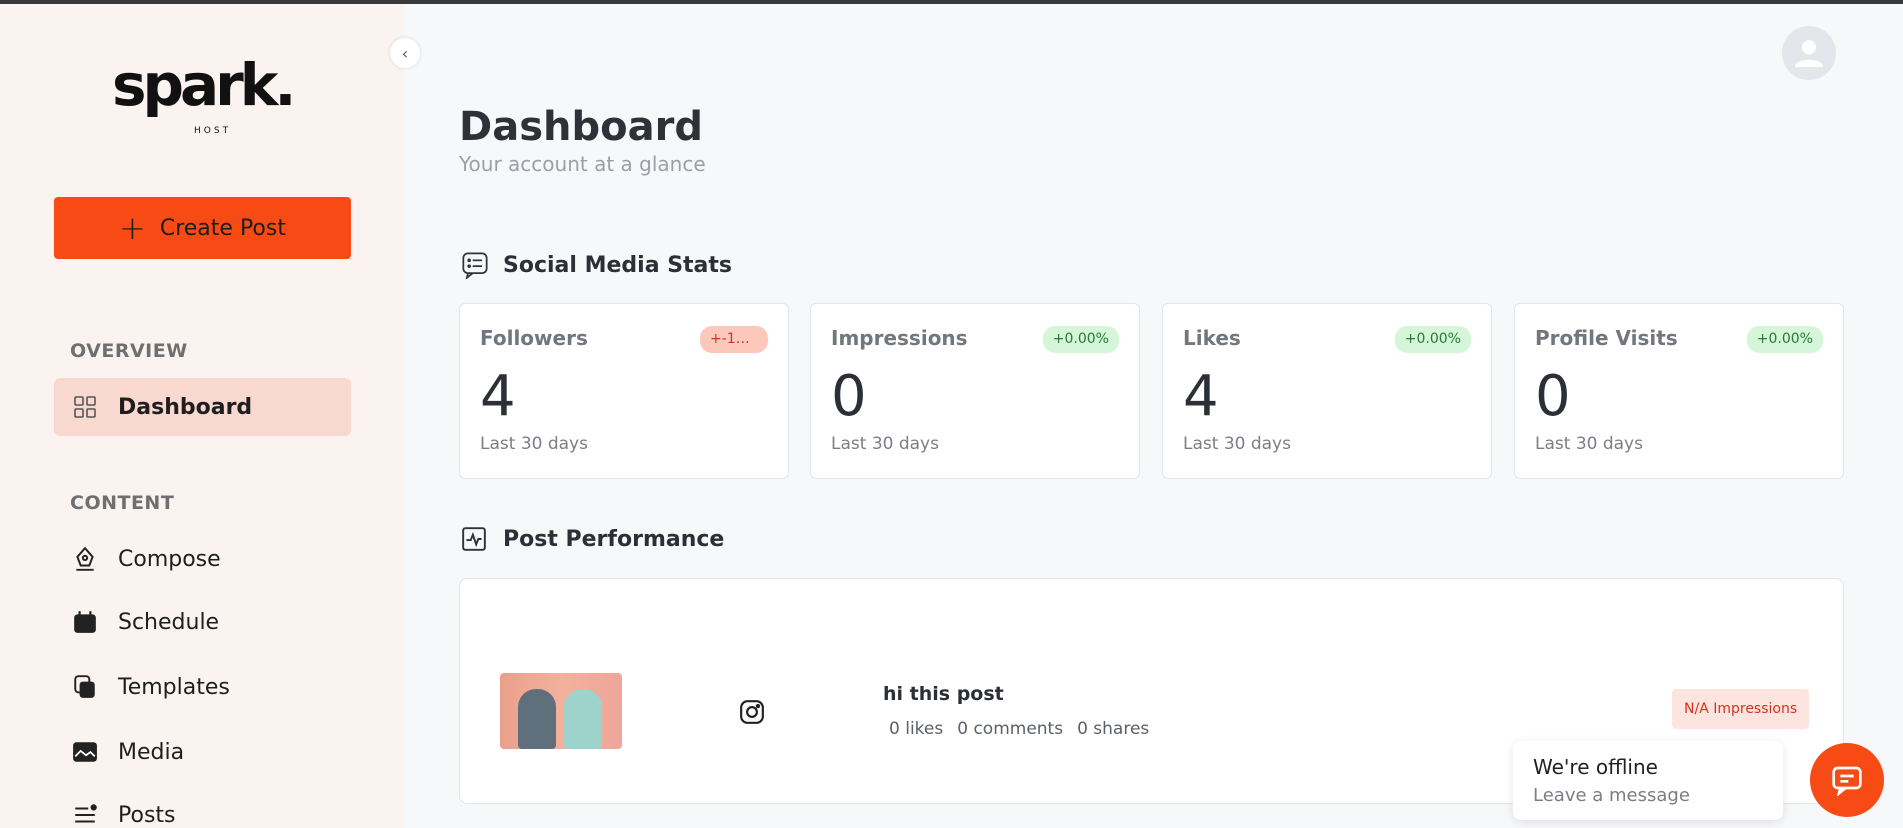  I want to click on stat-card-likes: Likes +0.00% 4 Last 30 days, so click(1327, 391).